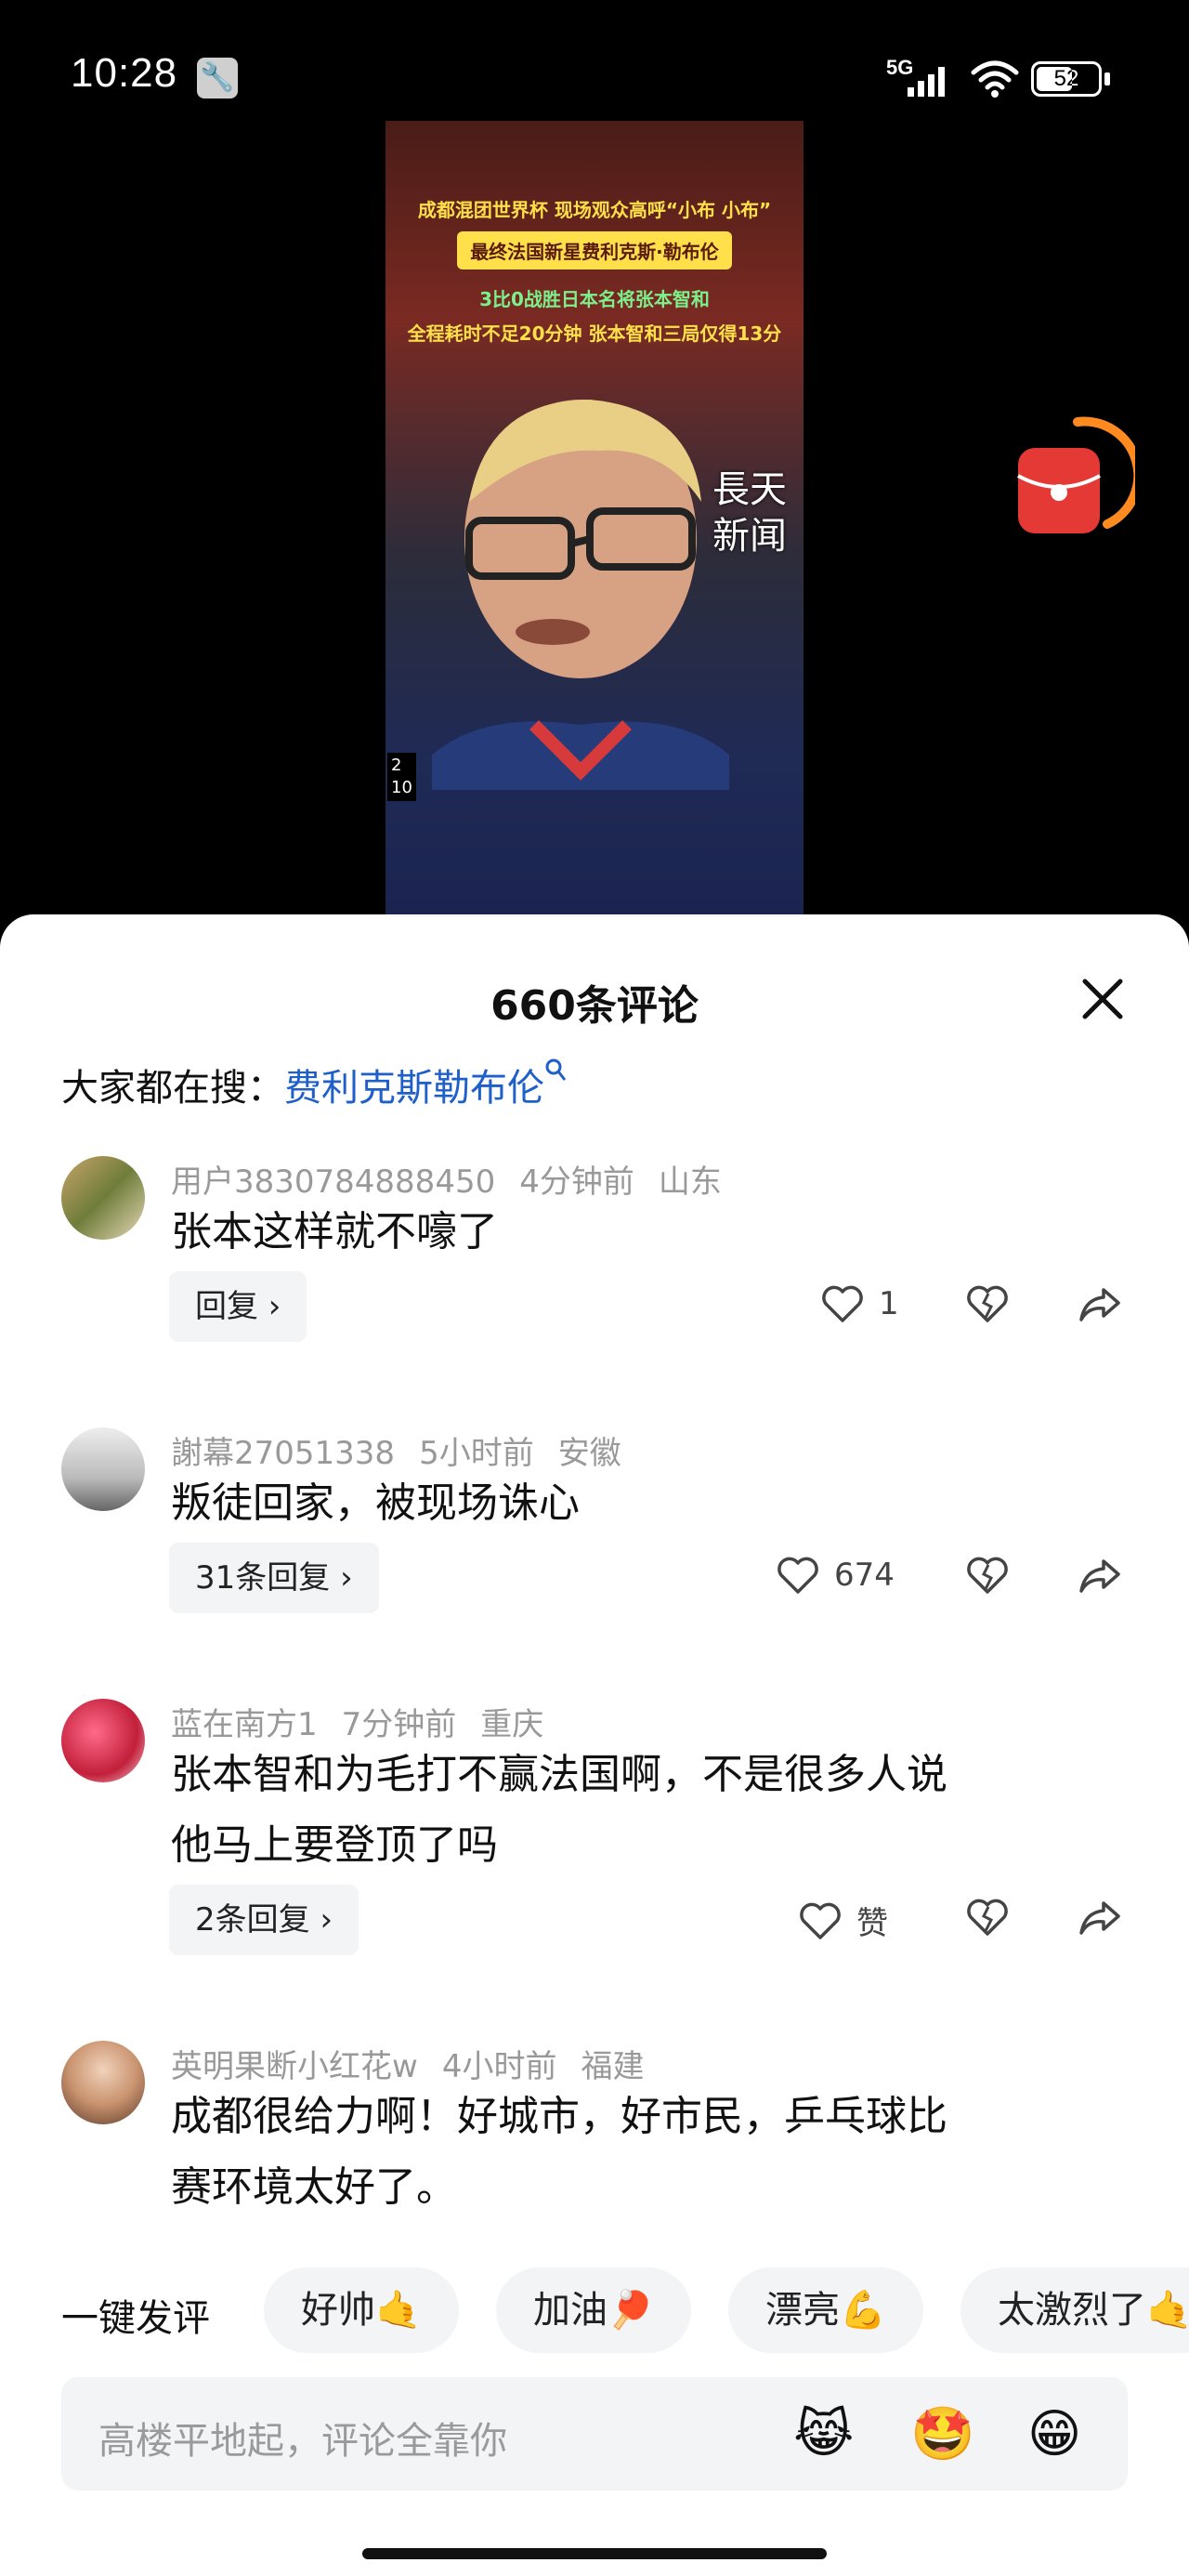 Image resolution: width=1189 pixels, height=2576 pixels. Describe the element at coordinates (172, 1088) in the screenshot. I see `trending-label: 大家都在搜：` at that location.